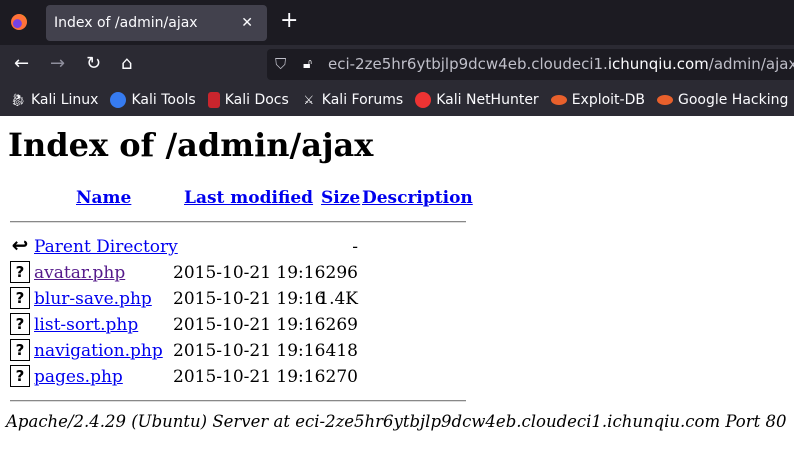 The height and width of the screenshot is (472, 794). Describe the element at coordinates (235, 247) in the screenshot. I see `table-row-parent: ↩ Parent Directory -` at that location.